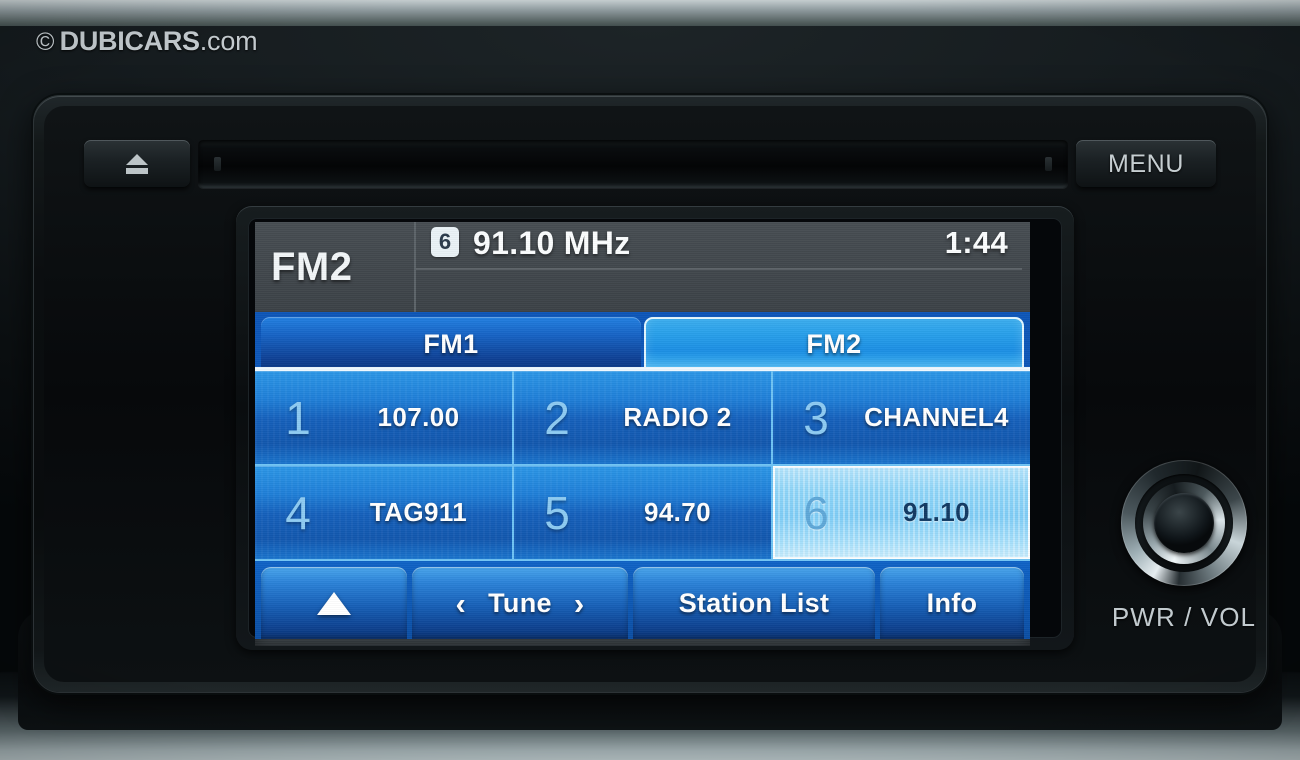 This screenshot has width=1300, height=760. Describe the element at coordinates (557, 512) in the screenshot. I see `preset-5-number: 5` at that location.